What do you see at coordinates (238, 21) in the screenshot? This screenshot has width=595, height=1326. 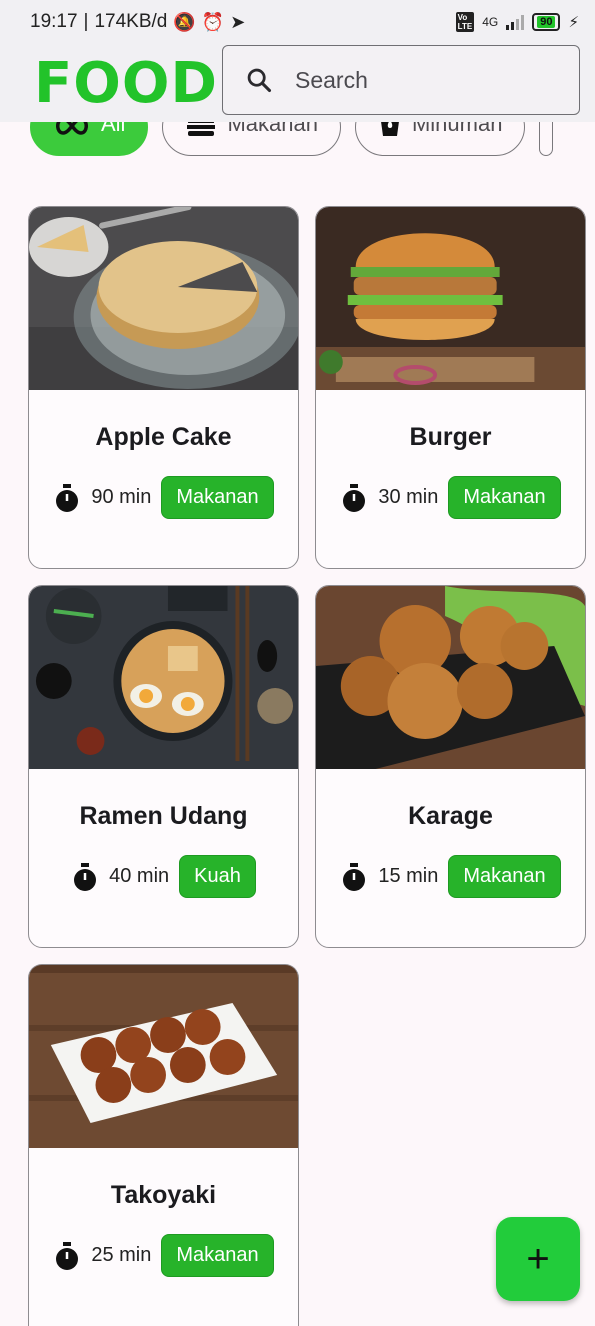 I see `telegram-icon: ➤` at bounding box center [238, 21].